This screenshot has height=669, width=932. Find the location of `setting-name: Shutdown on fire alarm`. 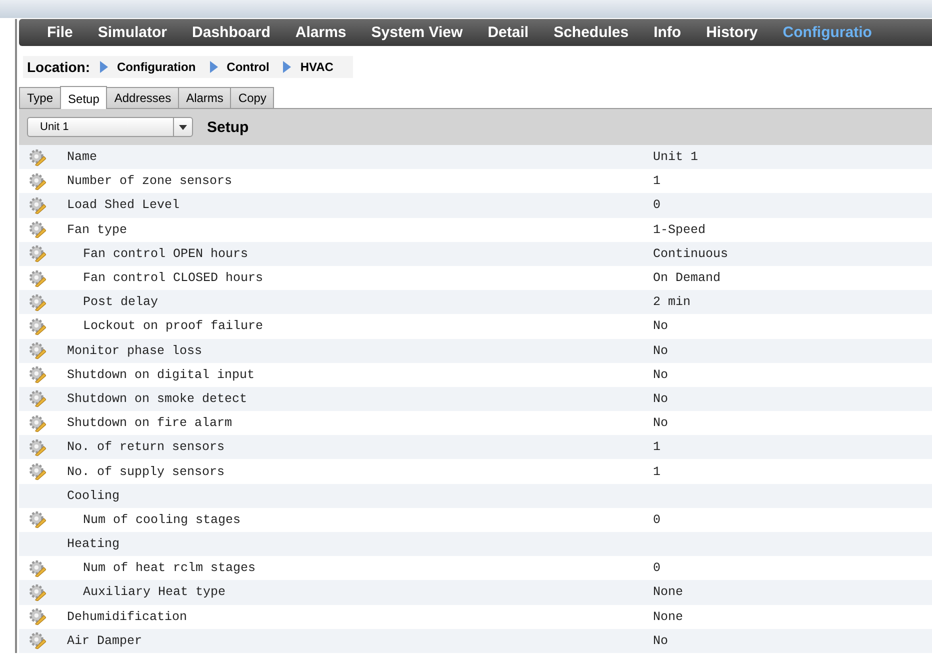

setting-name: Shutdown on fire alarm is located at coordinates (149, 423).